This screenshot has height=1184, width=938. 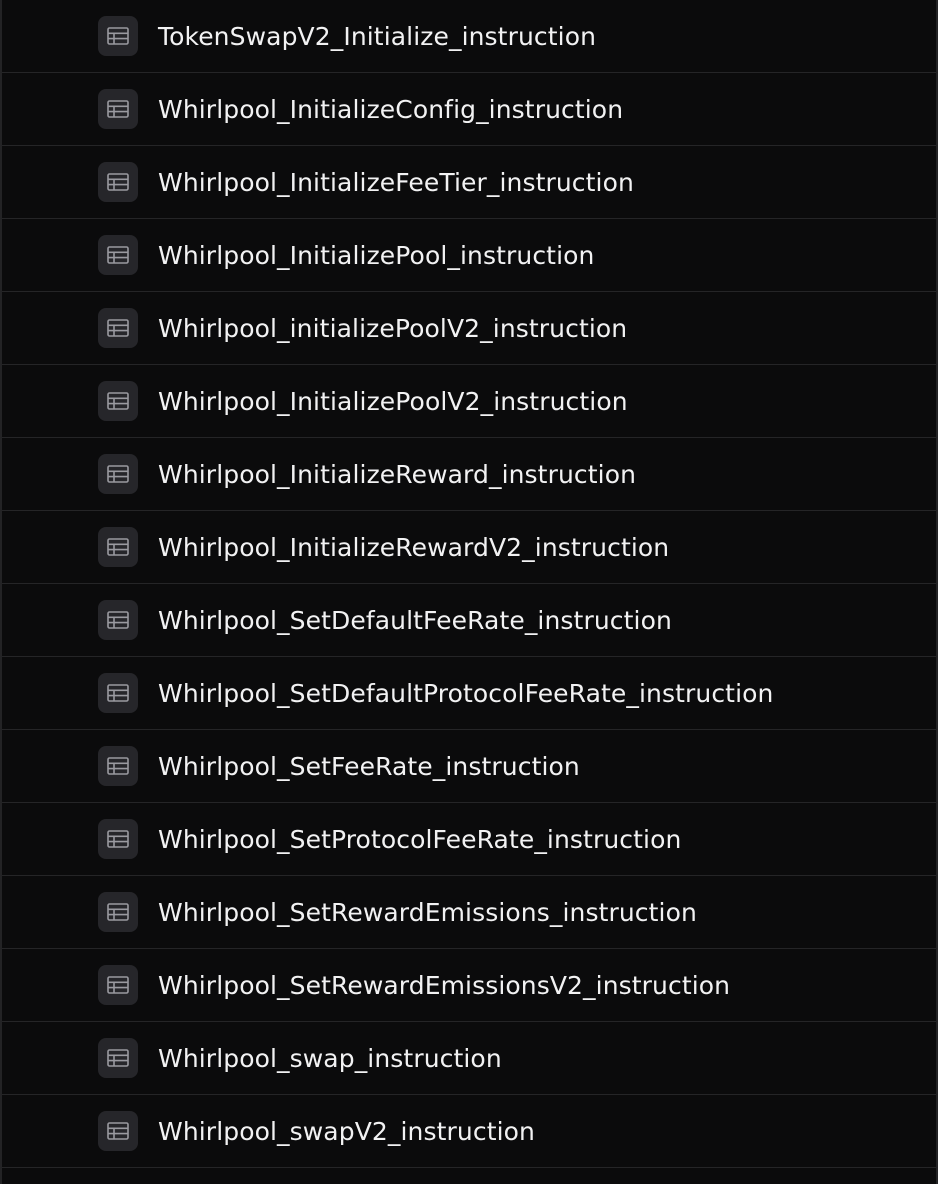 I want to click on table-row: Whirlpool_swap_instruction, so click(x=469, y=1058).